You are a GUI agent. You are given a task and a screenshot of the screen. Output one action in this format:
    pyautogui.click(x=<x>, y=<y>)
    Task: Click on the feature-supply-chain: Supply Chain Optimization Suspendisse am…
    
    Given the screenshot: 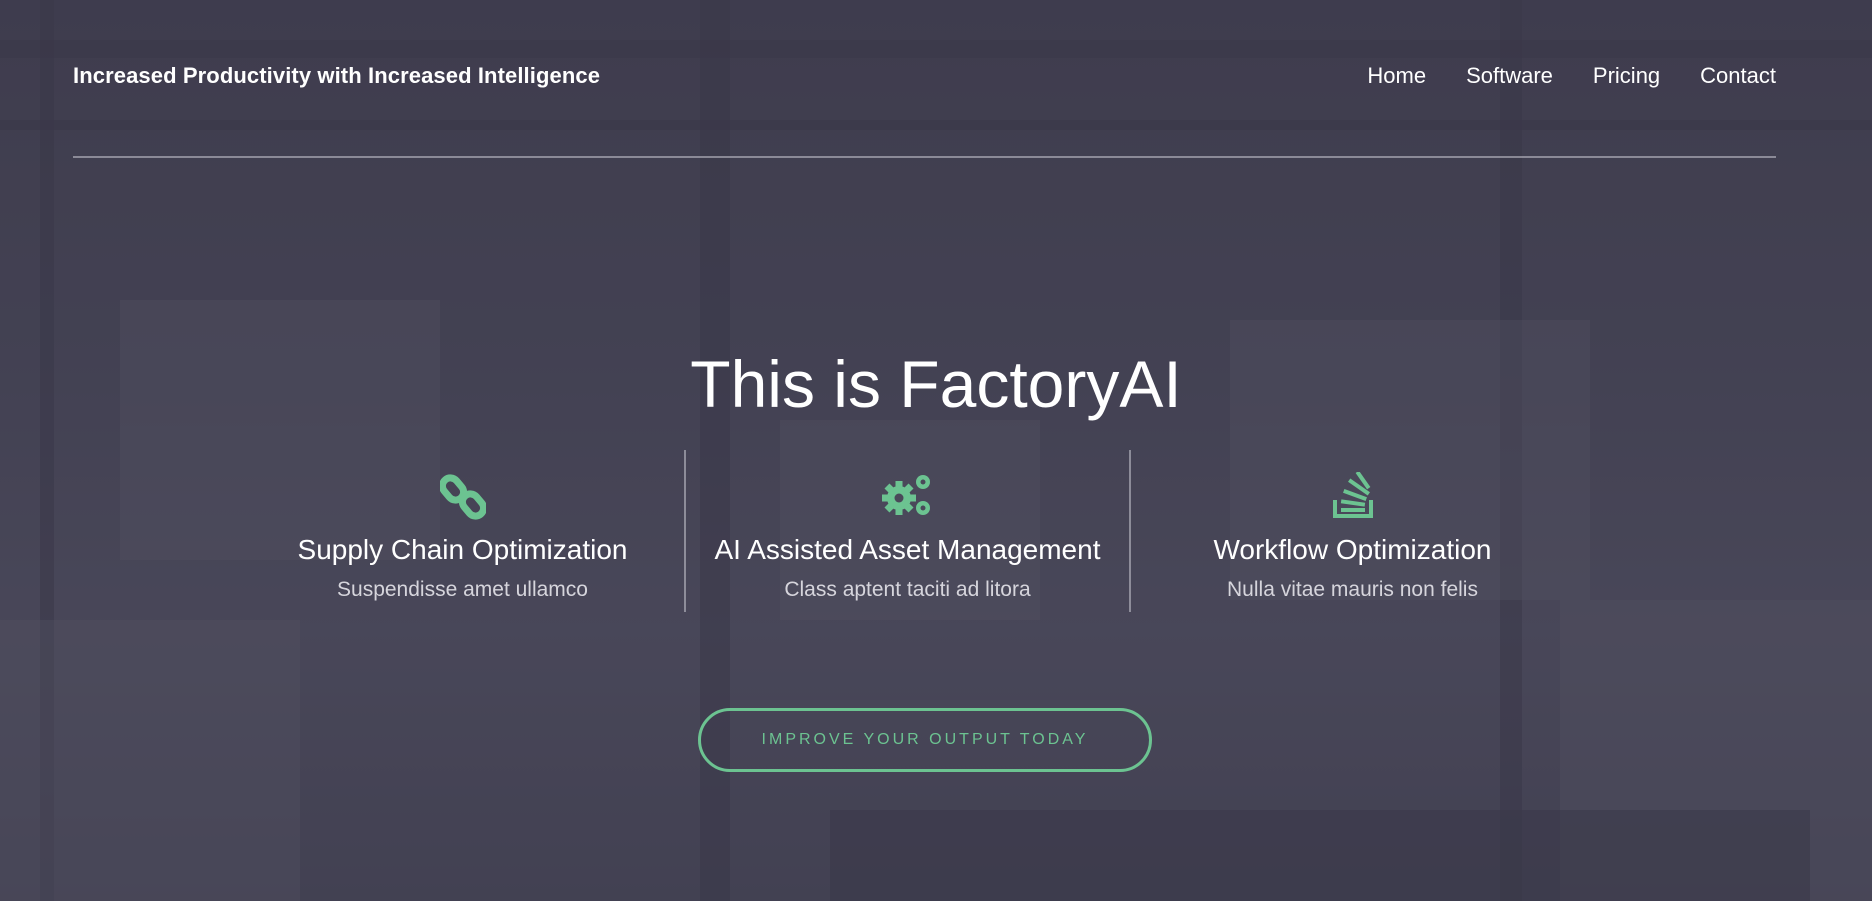 What is the action you would take?
    pyautogui.click(x=462, y=531)
    